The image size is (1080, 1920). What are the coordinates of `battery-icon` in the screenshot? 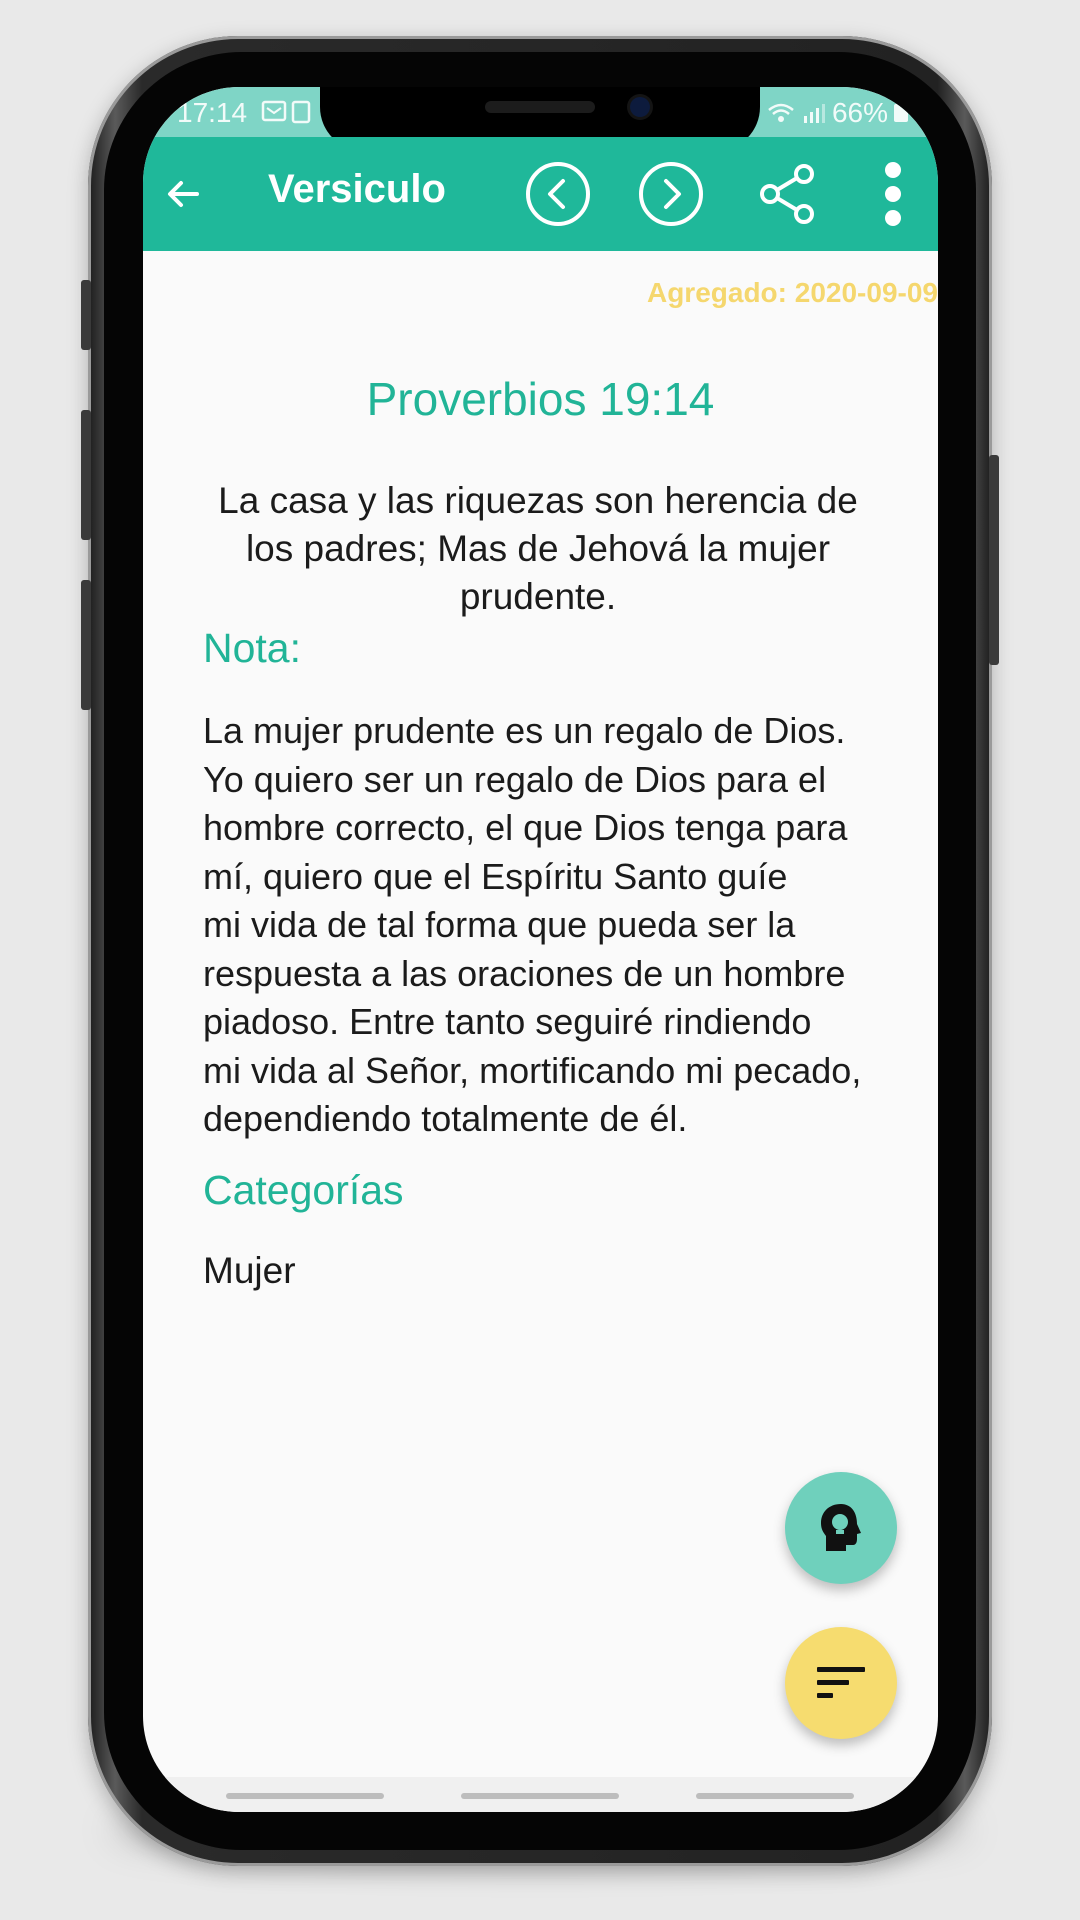 It's located at (901, 113).